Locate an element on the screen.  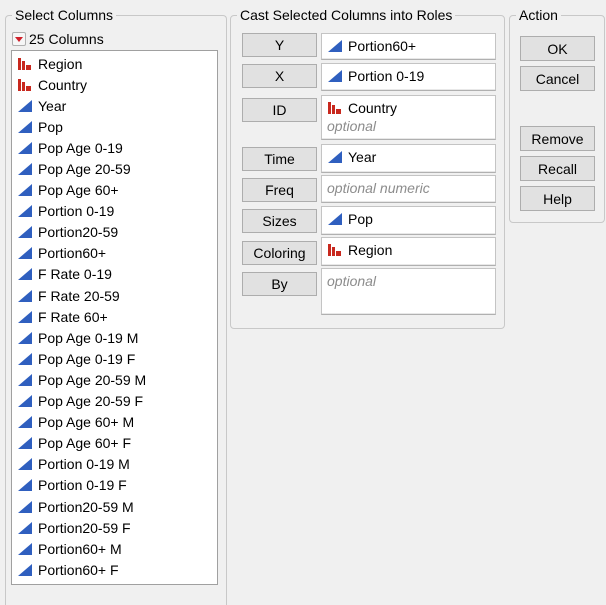
column-label: Pop Age 0-19 F is located at coordinates (87, 358).